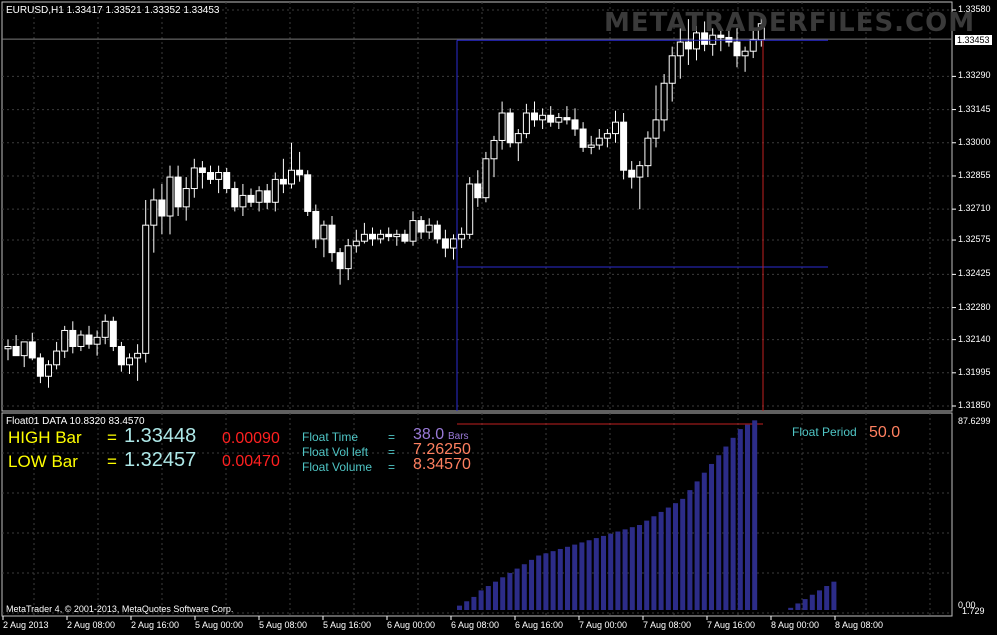  I want to click on time-axis-label: 6 Aug 00:00, so click(411, 625).